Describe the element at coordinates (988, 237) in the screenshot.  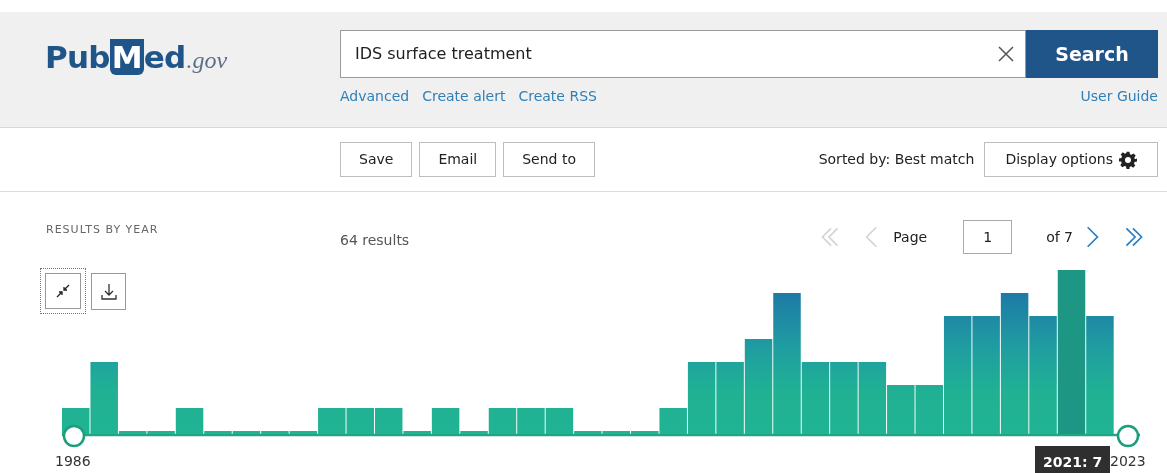
I see `page-field: 1` at that location.